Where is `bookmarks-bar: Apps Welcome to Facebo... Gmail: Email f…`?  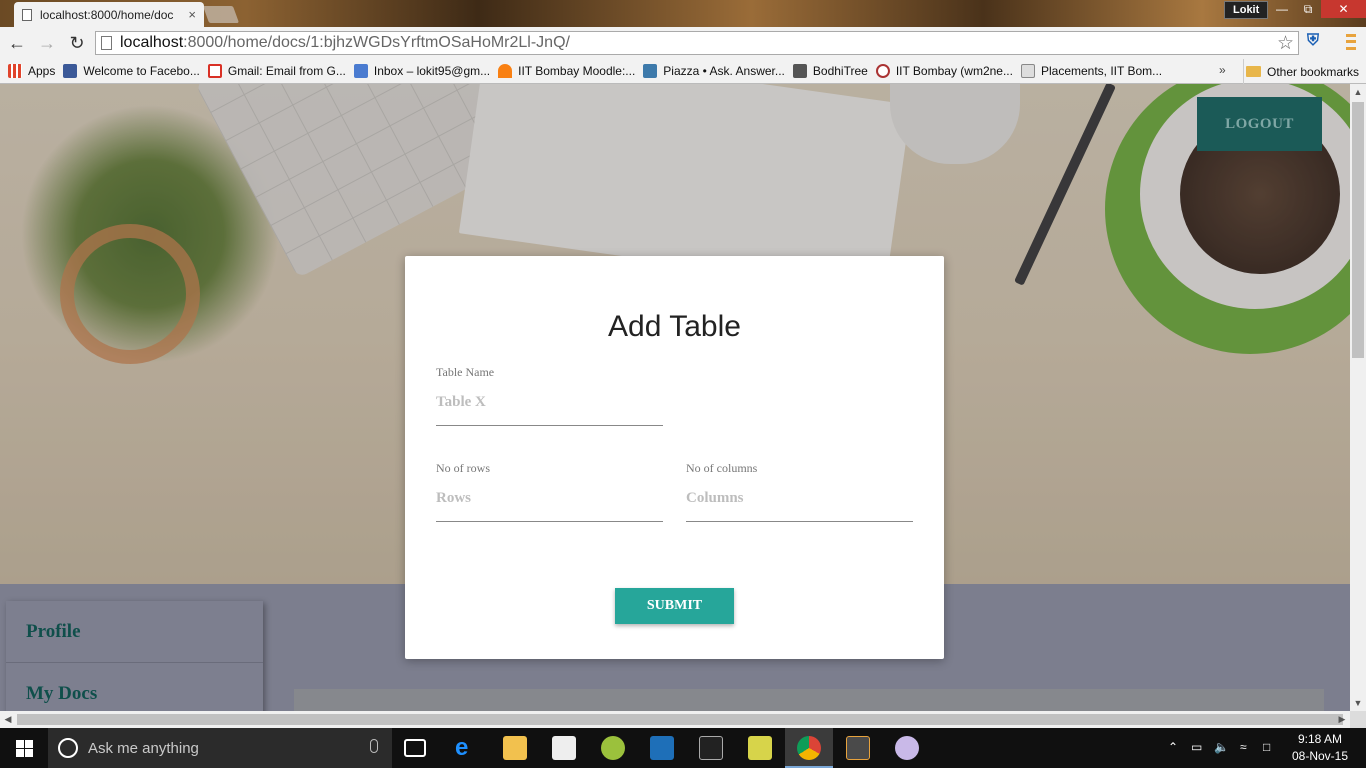
bookmarks-bar: Apps Welcome to Facebo... Gmail: Email f… is located at coordinates (683, 71).